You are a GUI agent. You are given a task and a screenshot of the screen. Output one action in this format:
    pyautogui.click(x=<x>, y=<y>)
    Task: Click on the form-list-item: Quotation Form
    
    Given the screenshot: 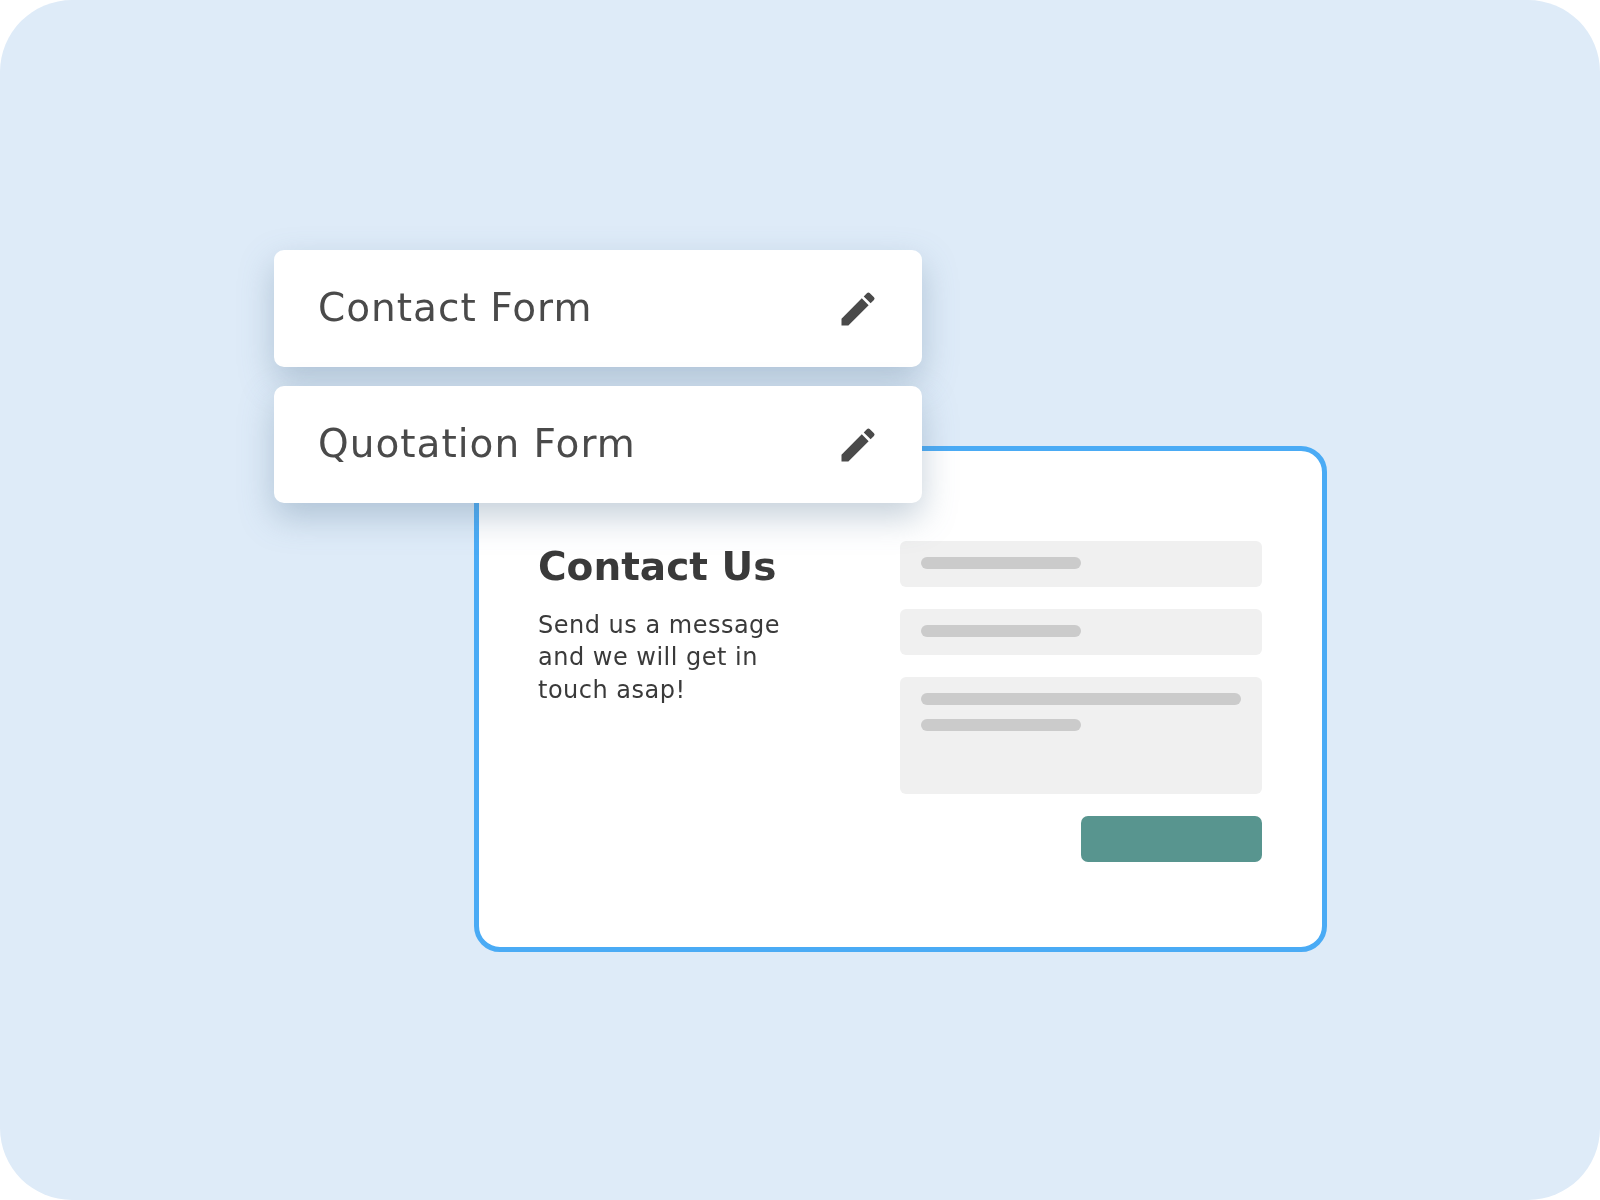 What is the action you would take?
    pyautogui.click(x=598, y=444)
    